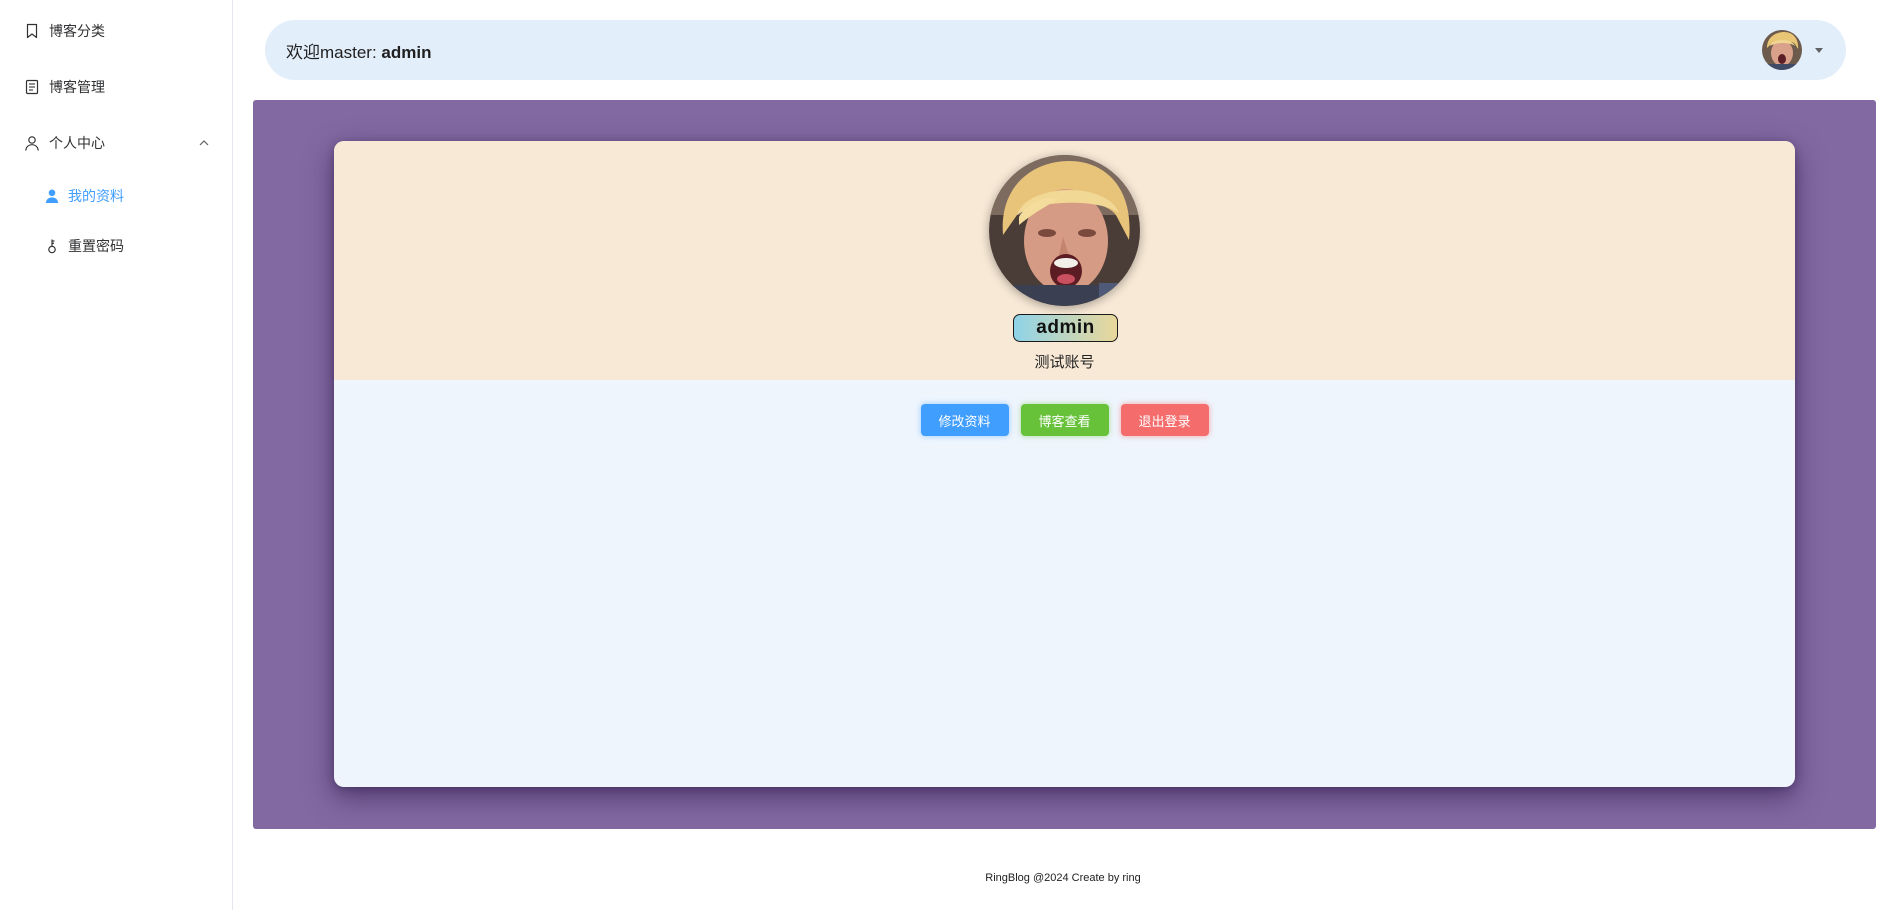  Describe the element at coordinates (1063, 878) in the screenshot. I see `footer-copyright: RingBlog @2024 Create by ring` at that location.